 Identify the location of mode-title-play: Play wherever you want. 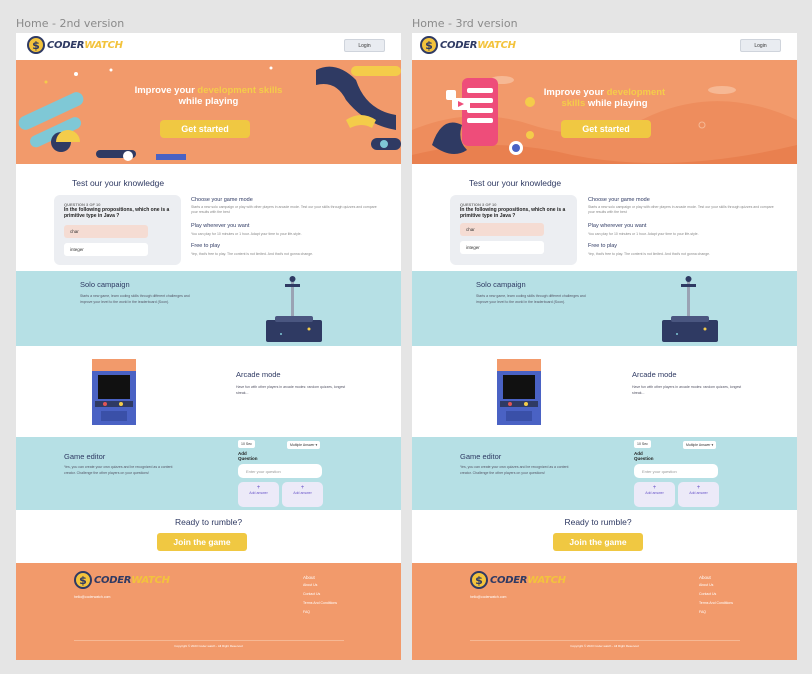
(220, 226).